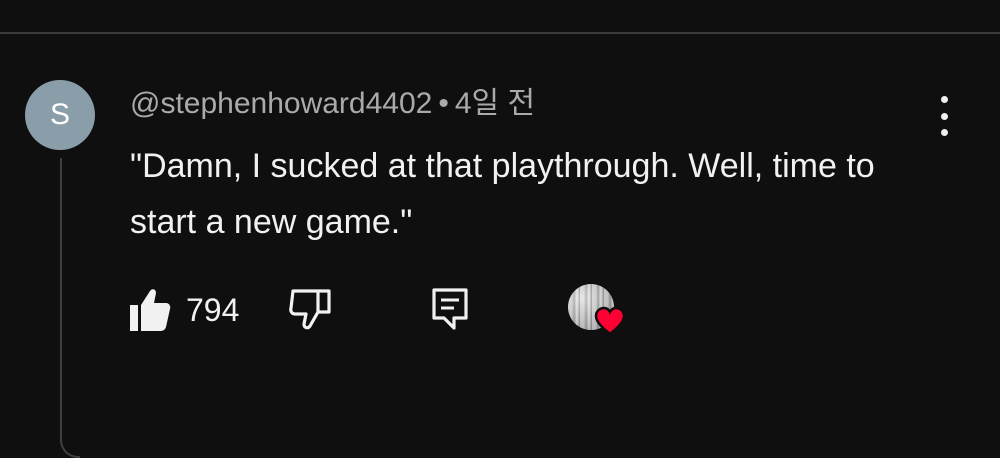 This screenshot has height=458, width=1000. What do you see at coordinates (281, 103) in the screenshot?
I see `commenter-handle: @stephenhoward4402` at bounding box center [281, 103].